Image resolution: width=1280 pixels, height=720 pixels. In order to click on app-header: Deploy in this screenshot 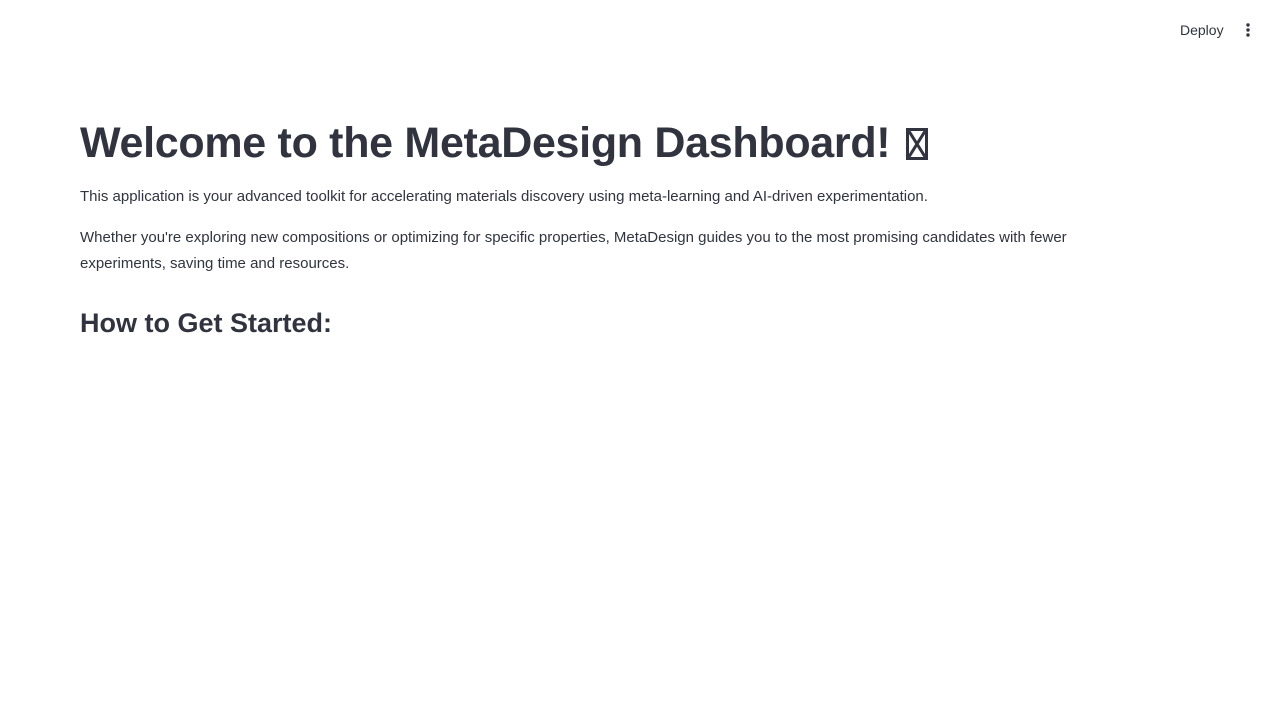, I will do `click(640, 30)`.